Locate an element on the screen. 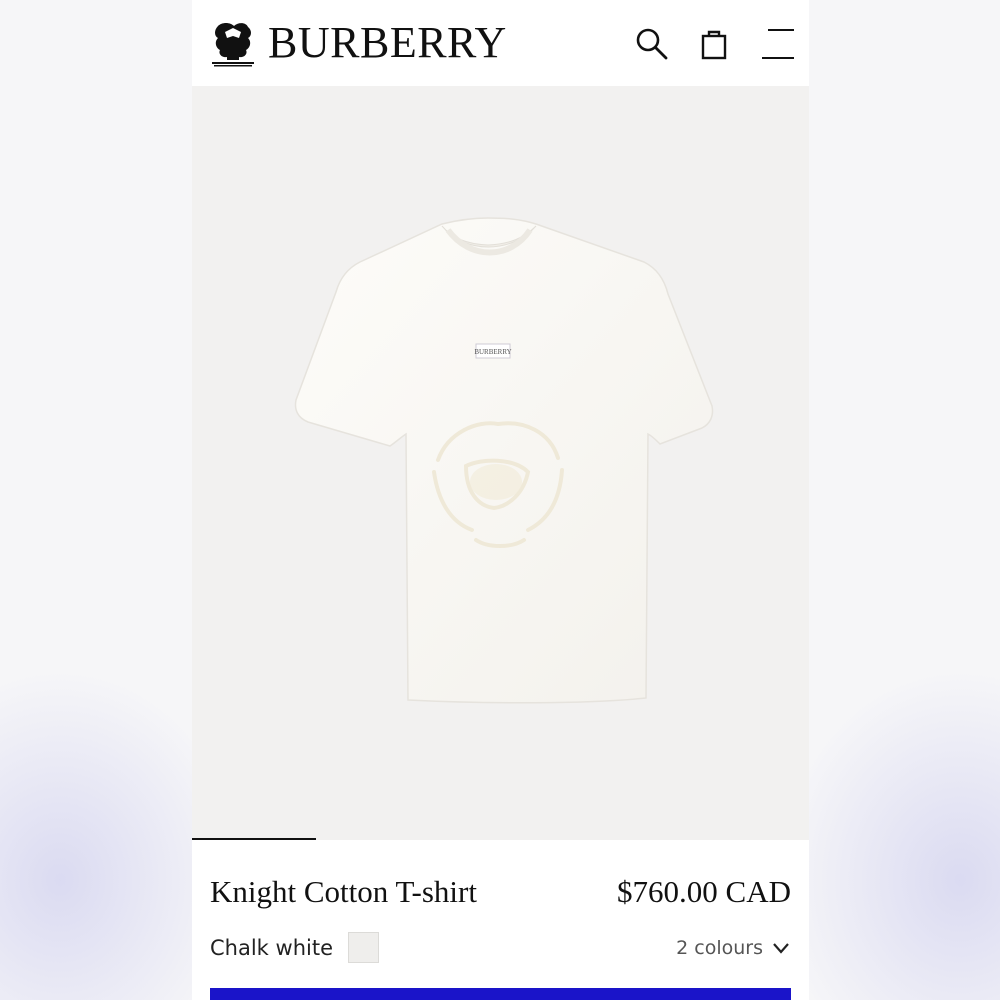 The width and height of the screenshot is (1000, 1000). burberry-crest-logo-icon is located at coordinates (233, 43).